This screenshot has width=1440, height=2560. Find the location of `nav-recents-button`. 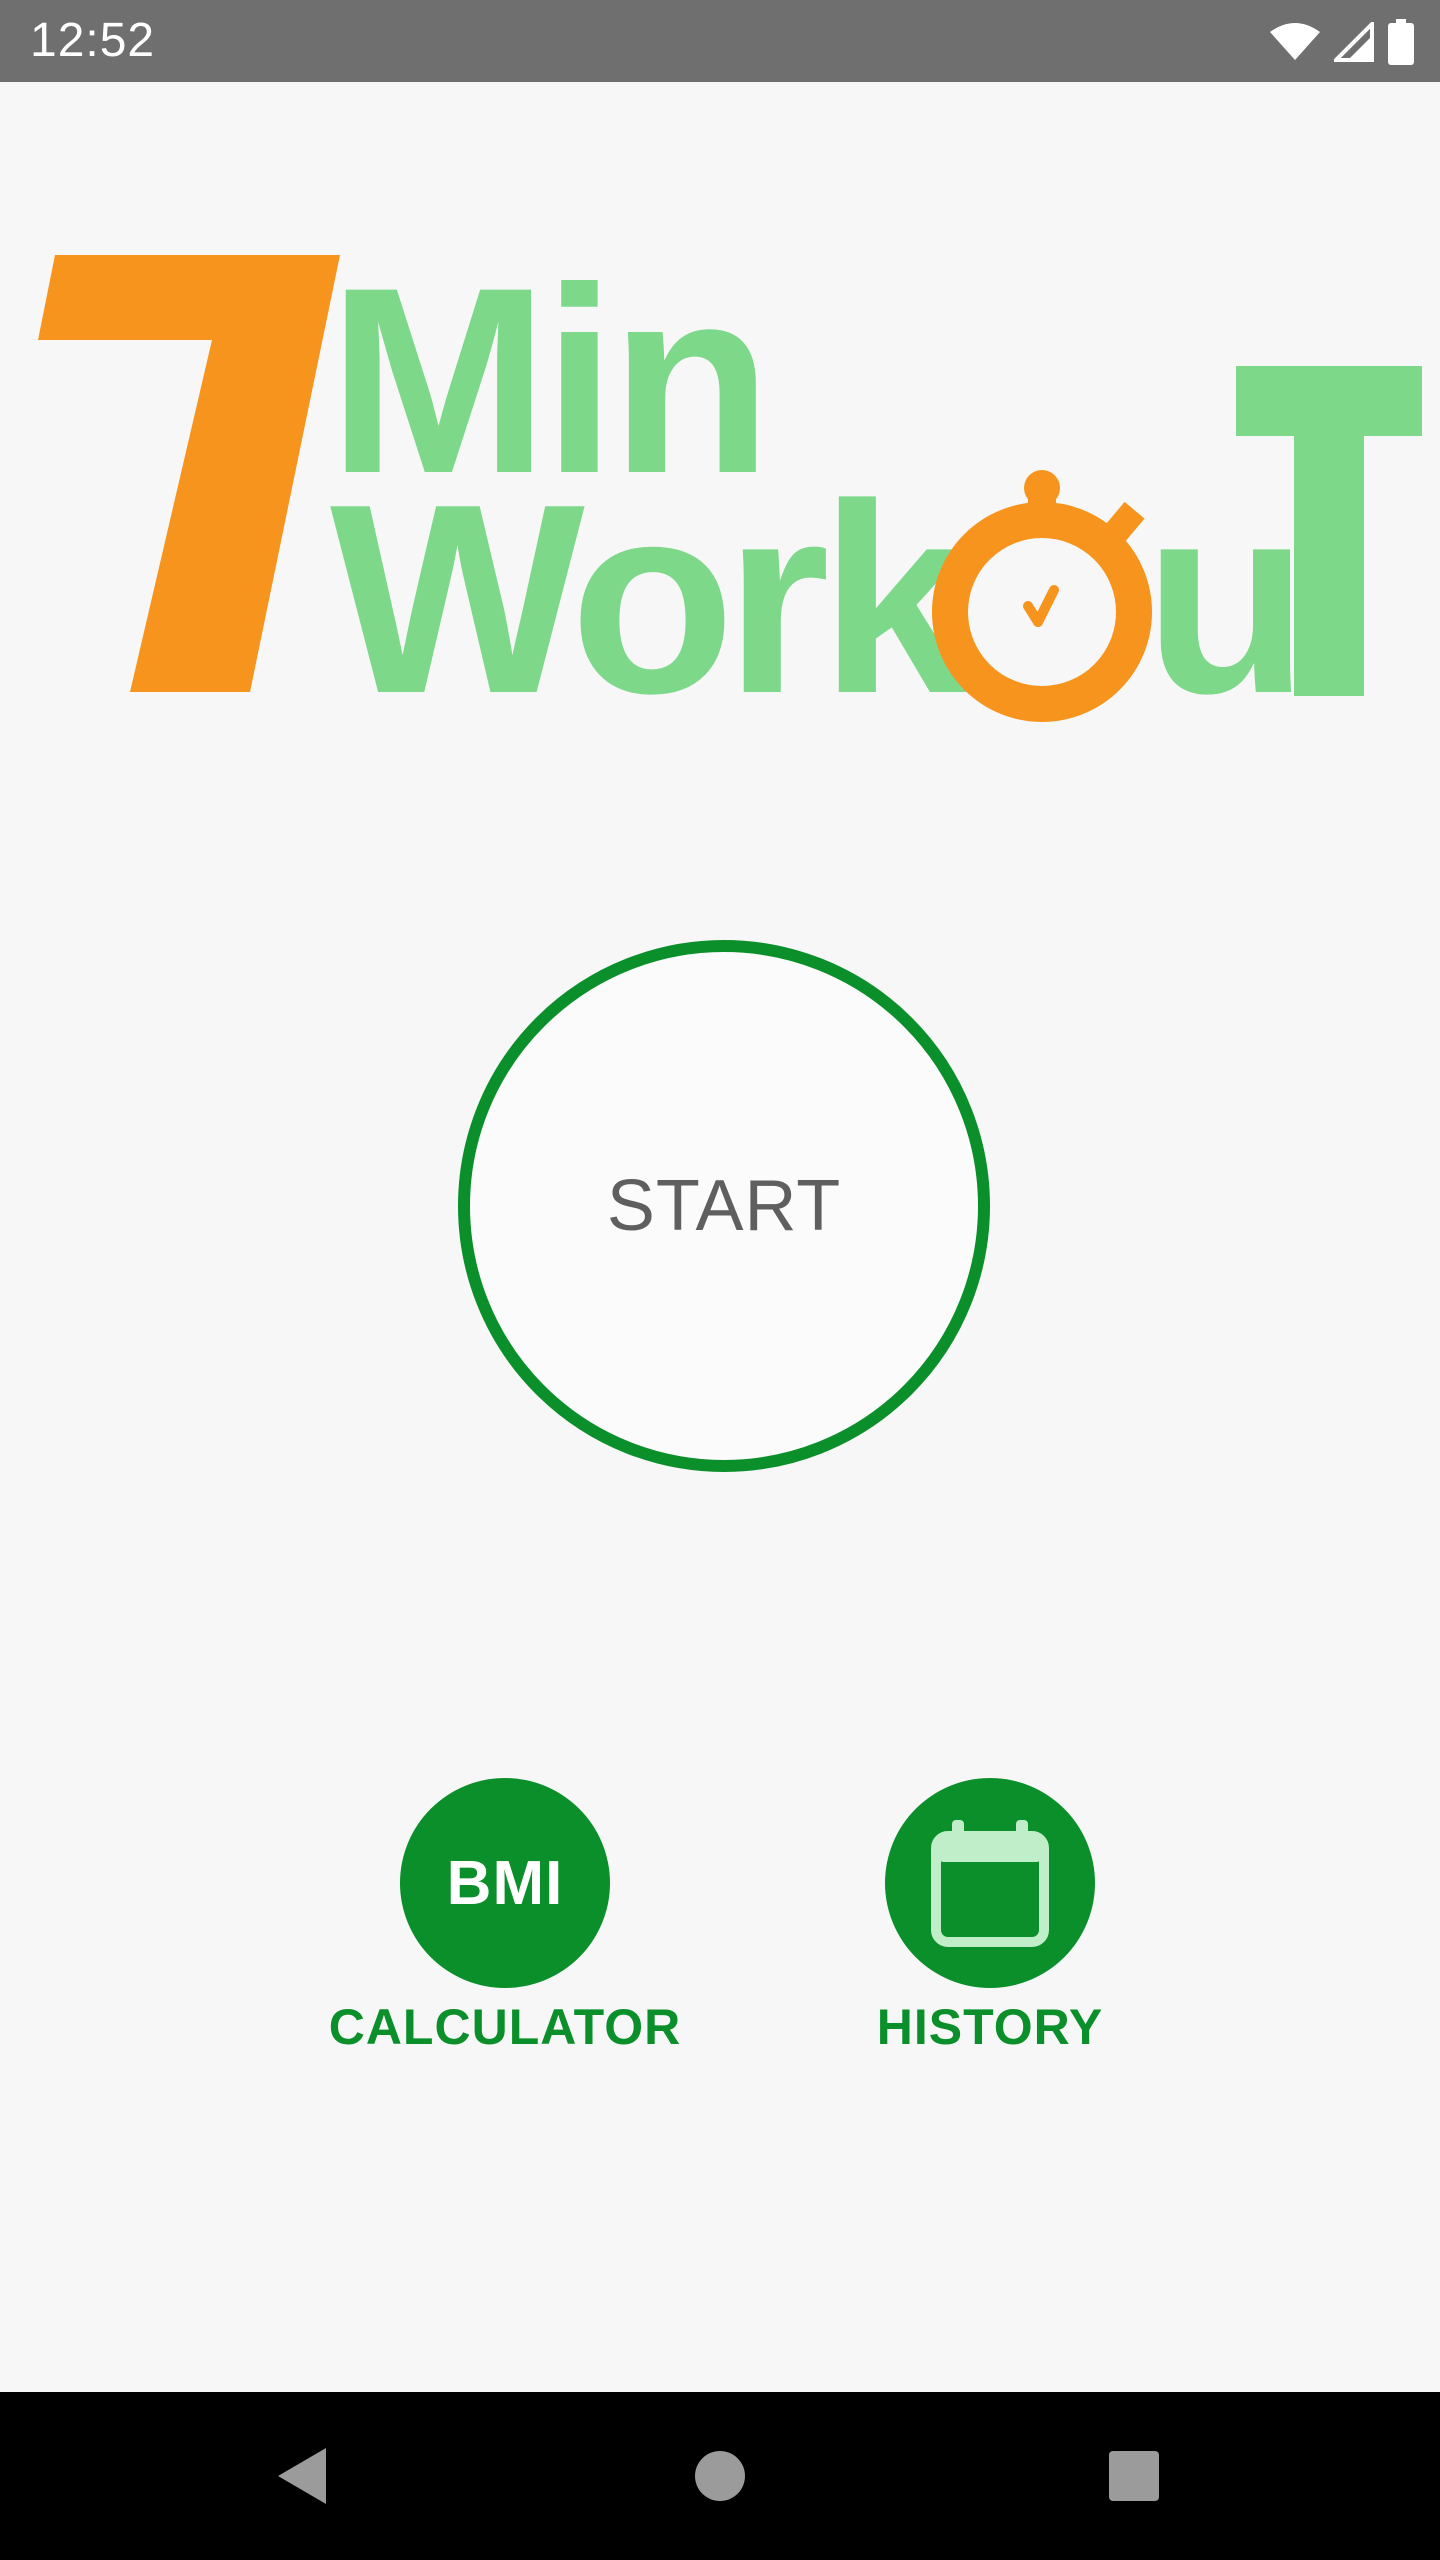

nav-recents-button is located at coordinates (1134, 2476).